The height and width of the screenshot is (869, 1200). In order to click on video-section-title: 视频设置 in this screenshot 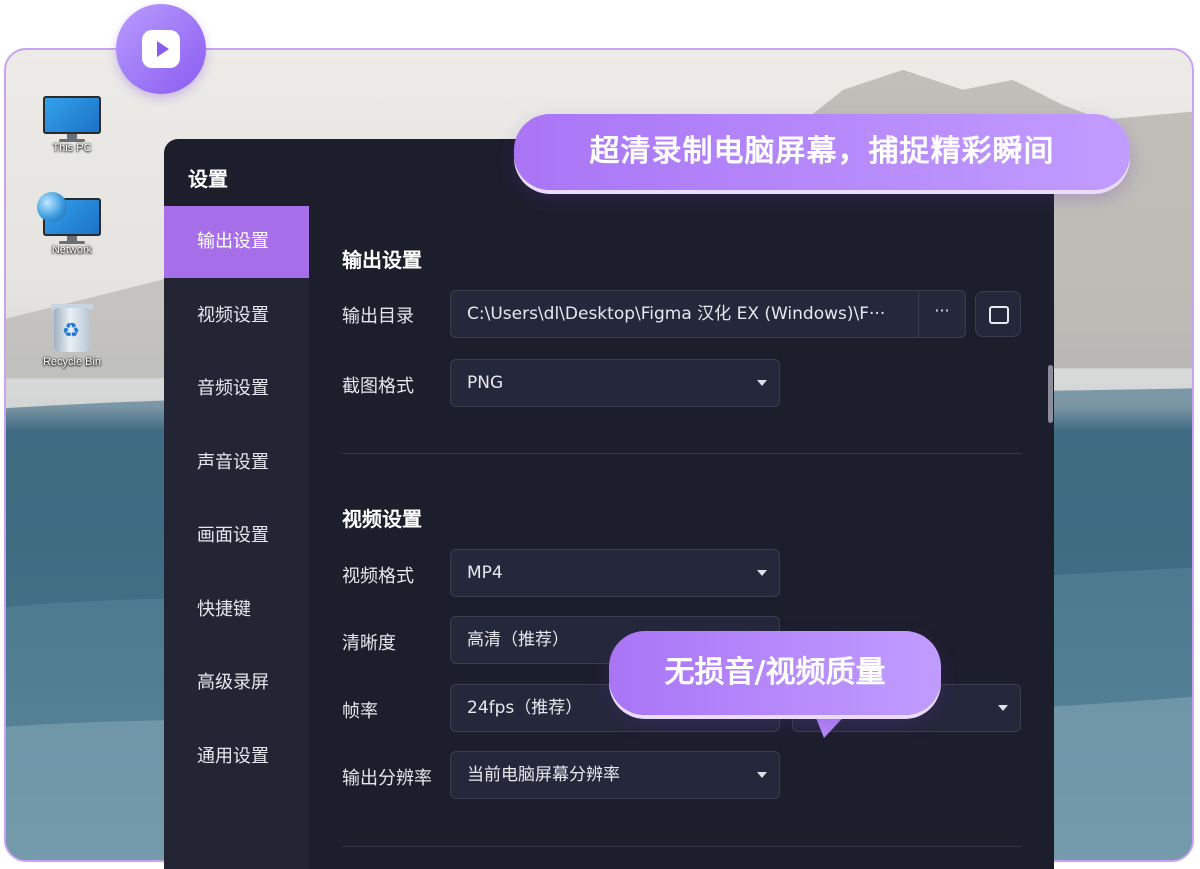, I will do `click(382, 519)`.